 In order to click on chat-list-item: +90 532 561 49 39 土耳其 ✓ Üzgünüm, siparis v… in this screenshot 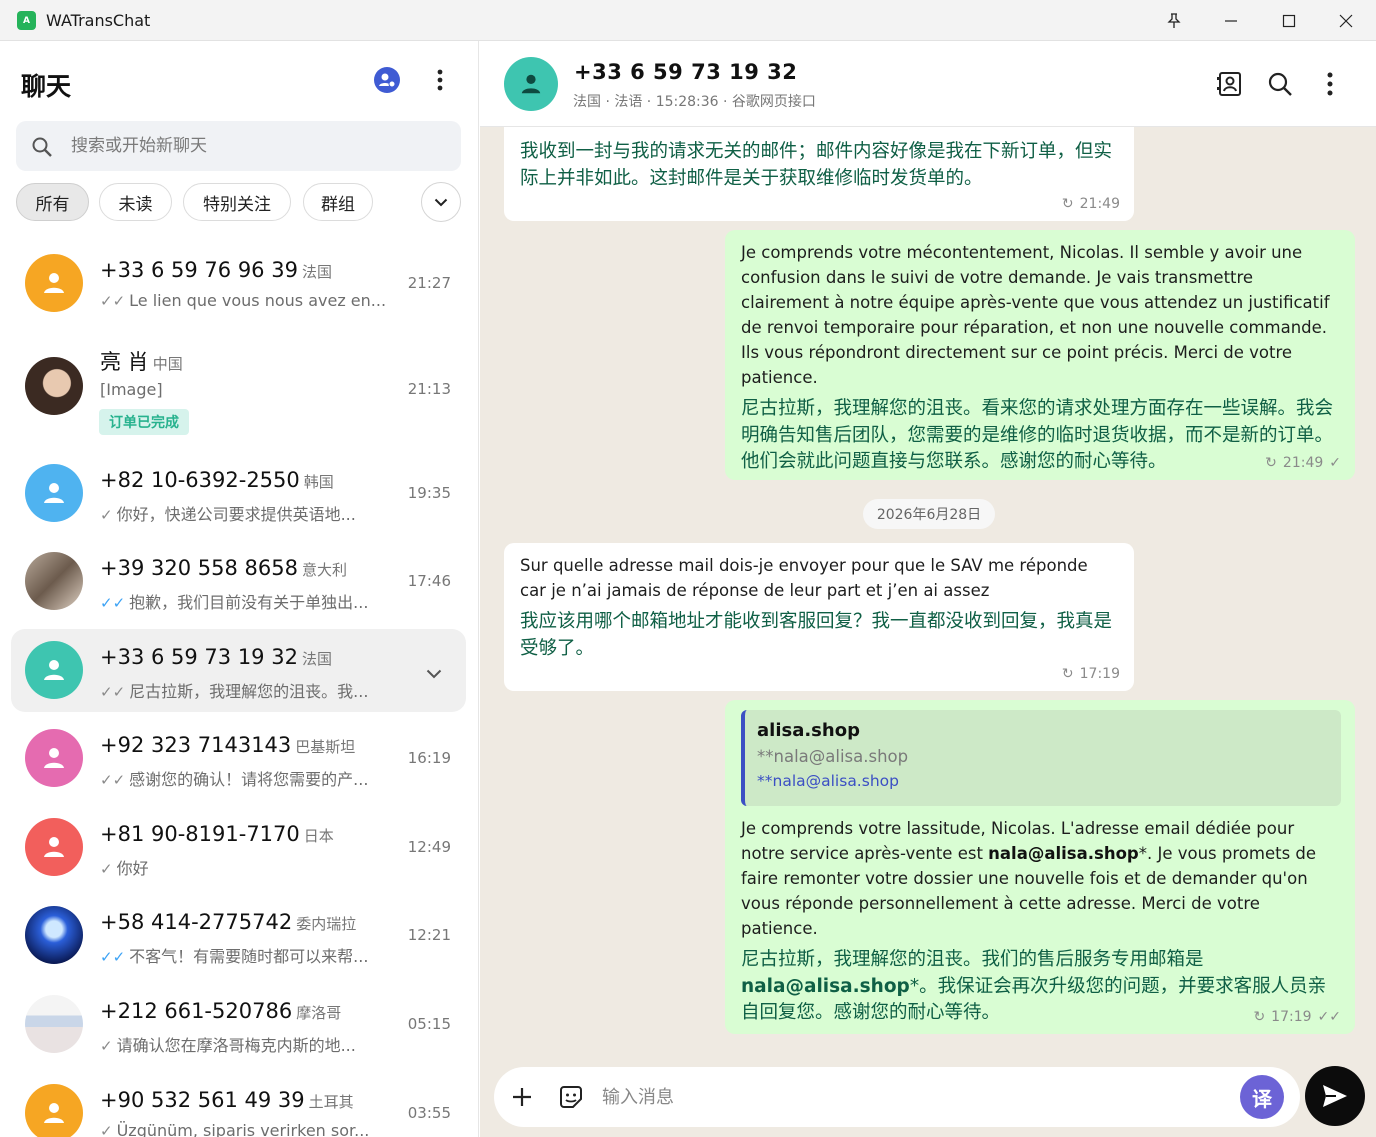, I will do `click(238, 1104)`.